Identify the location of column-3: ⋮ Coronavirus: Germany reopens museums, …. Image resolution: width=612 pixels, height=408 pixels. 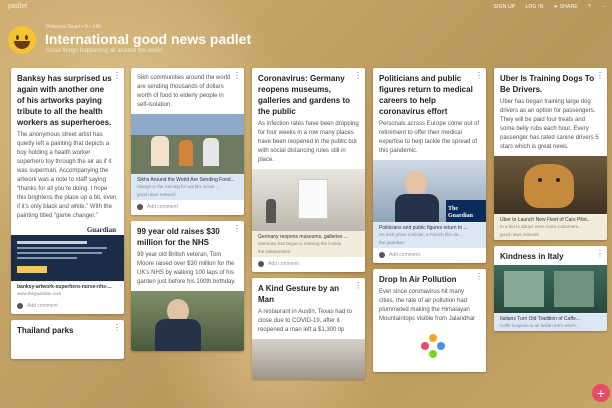
(308, 226).